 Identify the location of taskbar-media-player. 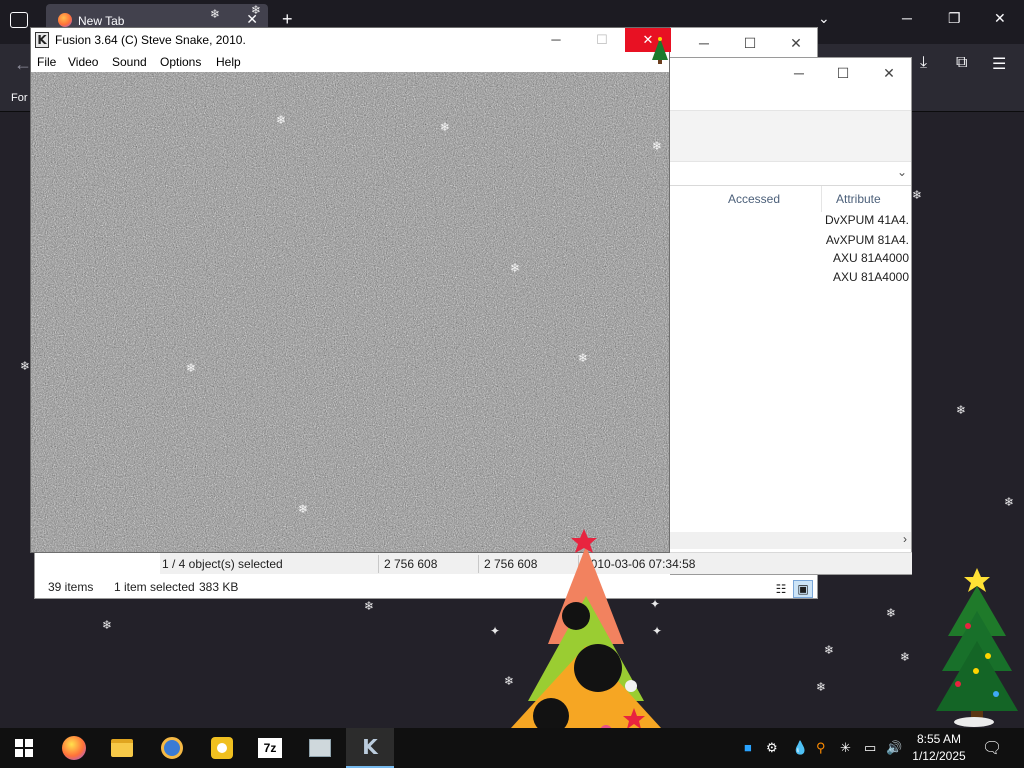
(222, 748).